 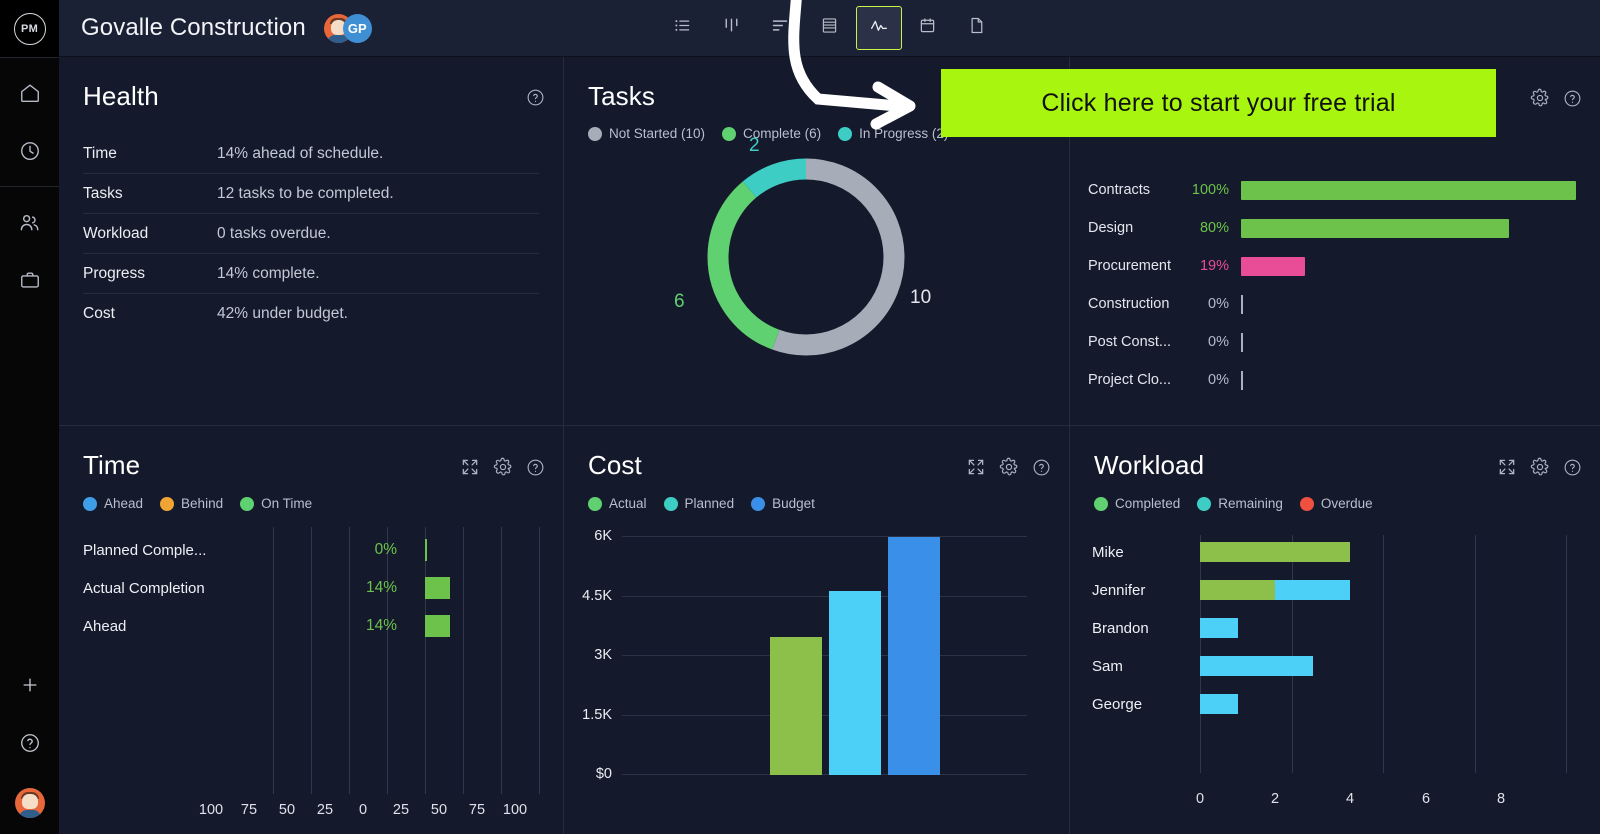 What do you see at coordinates (1332, 228) in the screenshot?
I see `list-item: Design 80%` at bounding box center [1332, 228].